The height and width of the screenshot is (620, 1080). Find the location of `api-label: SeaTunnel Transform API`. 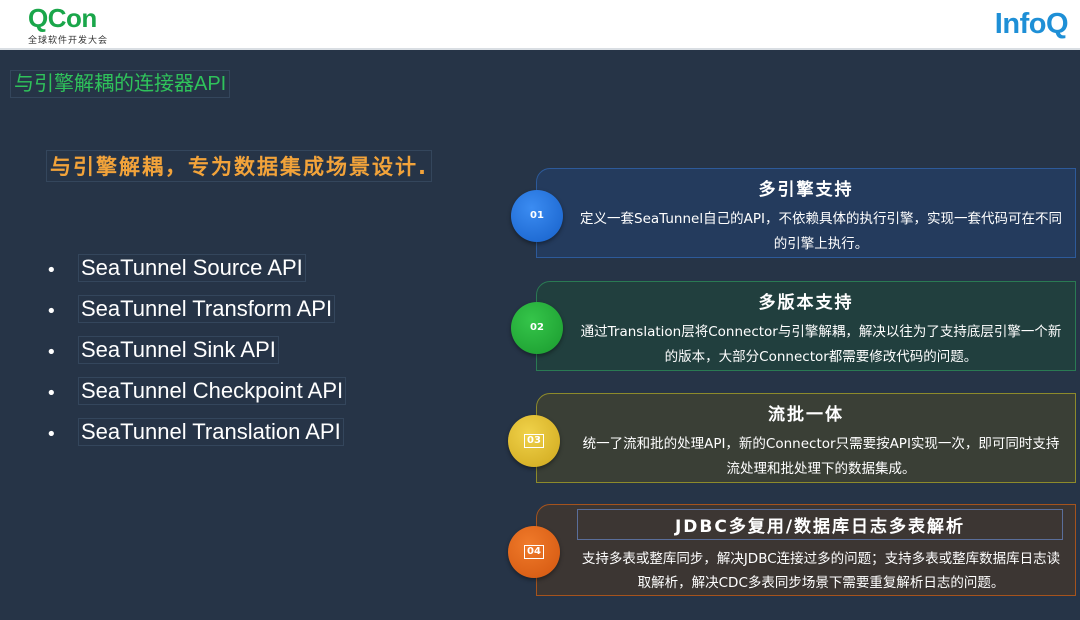

api-label: SeaTunnel Transform API is located at coordinates (207, 309).